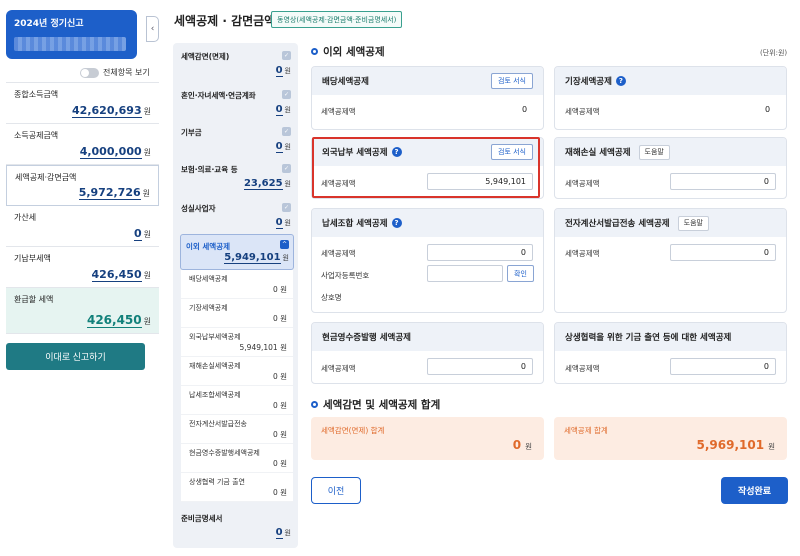 The width and height of the screenshot is (800, 556). What do you see at coordinates (82, 267) in the screenshot?
I see `summary-item-prepaid: 기납부세액 426,450 원` at bounding box center [82, 267].